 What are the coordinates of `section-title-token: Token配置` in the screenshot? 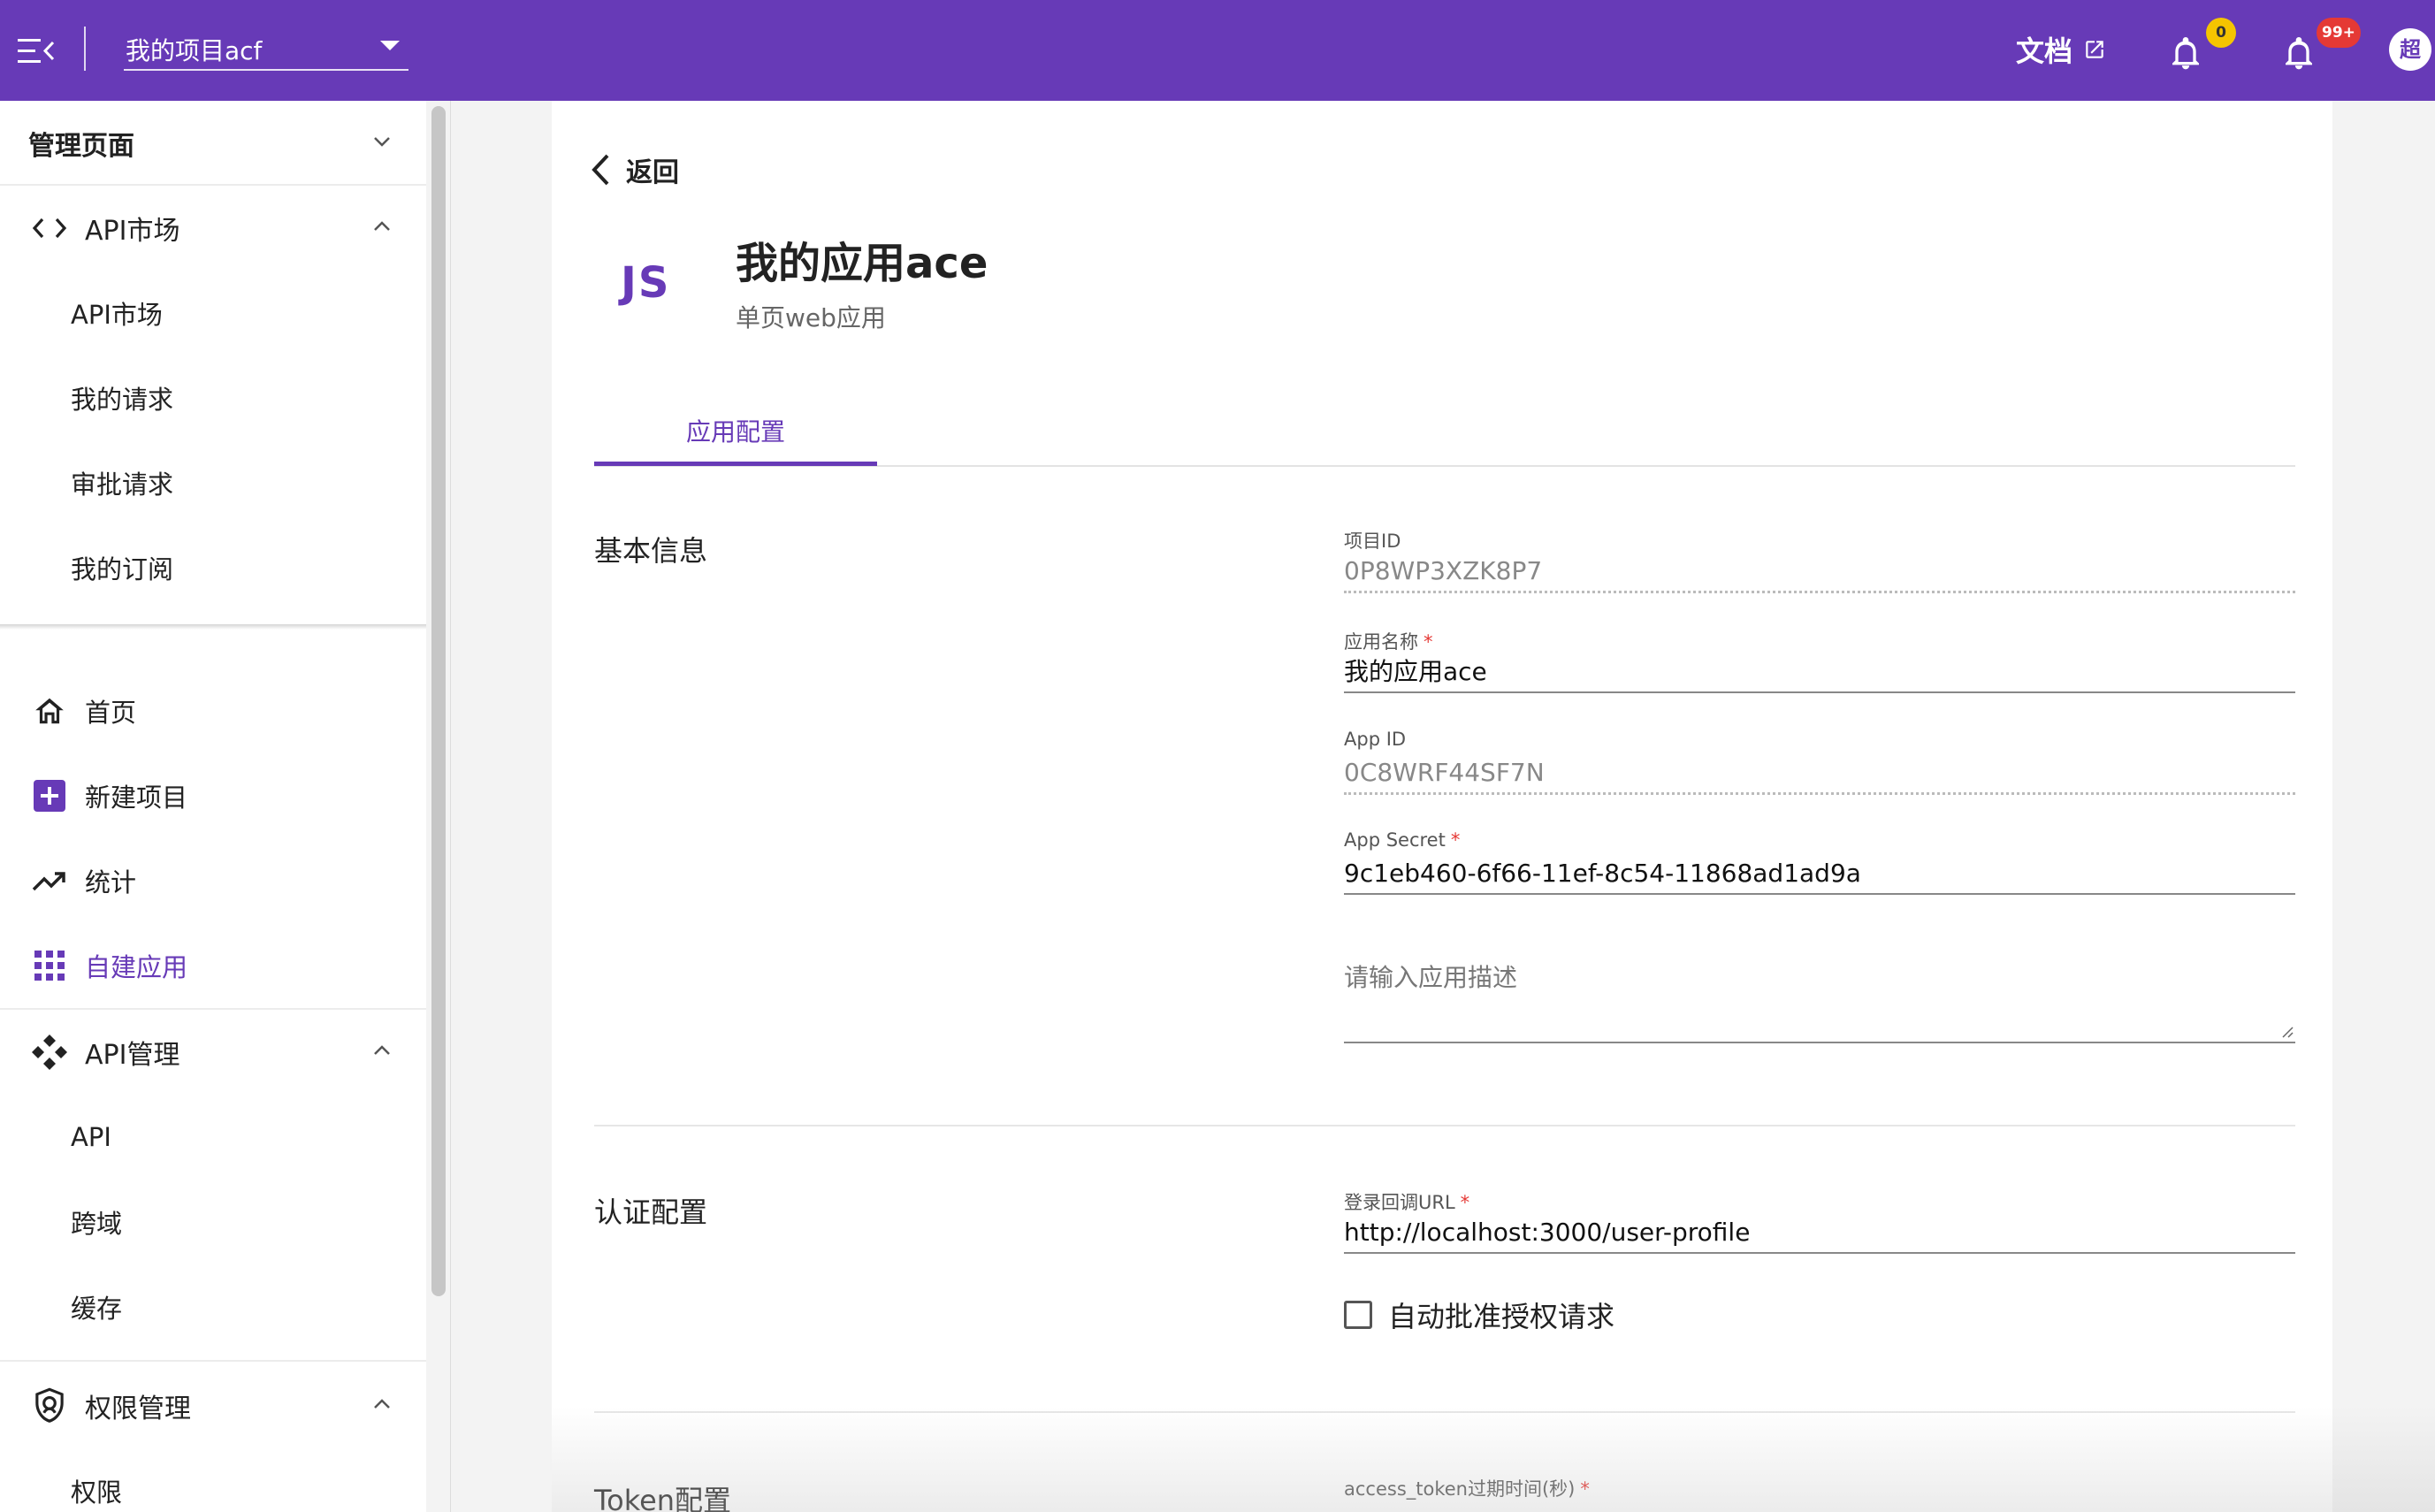 It's located at (663, 1498).